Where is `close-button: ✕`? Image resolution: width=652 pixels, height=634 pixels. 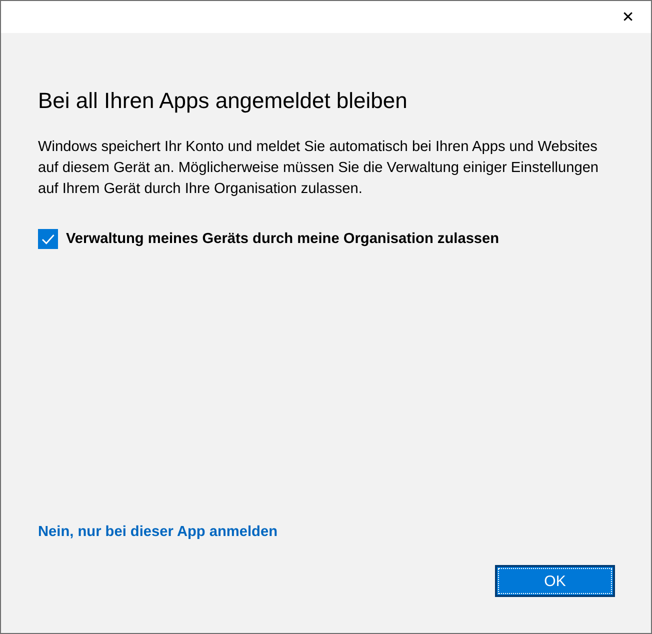
close-button: ✕ is located at coordinates (628, 17).